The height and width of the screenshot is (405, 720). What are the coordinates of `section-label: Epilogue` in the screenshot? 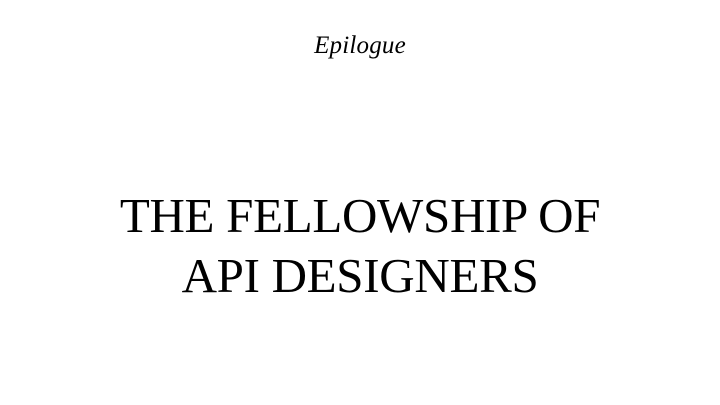 It's located at (360, 45).